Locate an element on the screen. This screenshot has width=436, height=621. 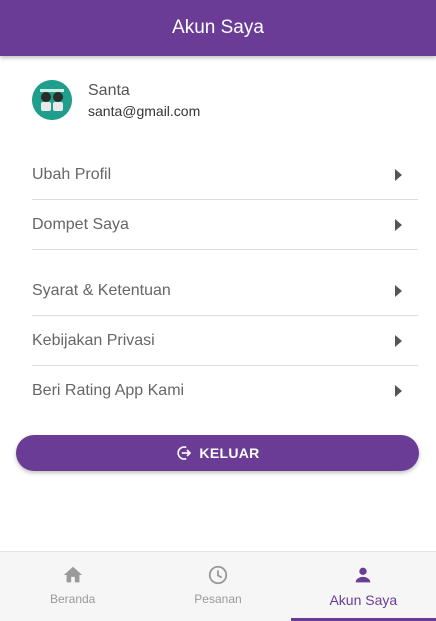
bottom-navigation: Beranda Pesanan Akun Saya is located at coordinates (218, 586).